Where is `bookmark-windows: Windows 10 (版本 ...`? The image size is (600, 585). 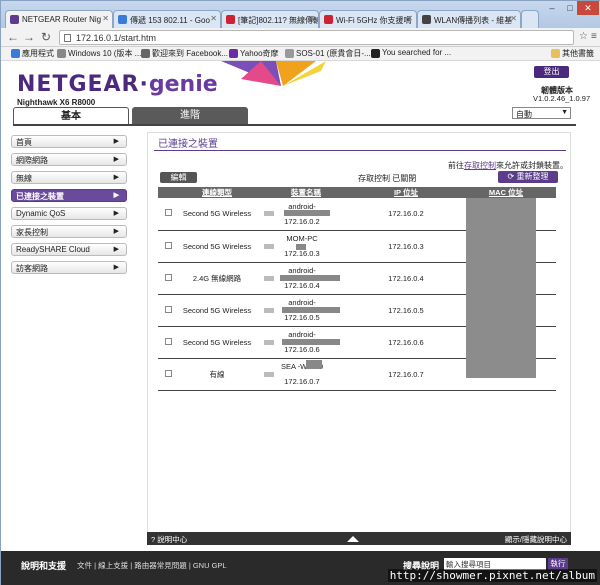 bookmark-windows: Windows 10 (版本 ... is located at coordinates (99, 53).